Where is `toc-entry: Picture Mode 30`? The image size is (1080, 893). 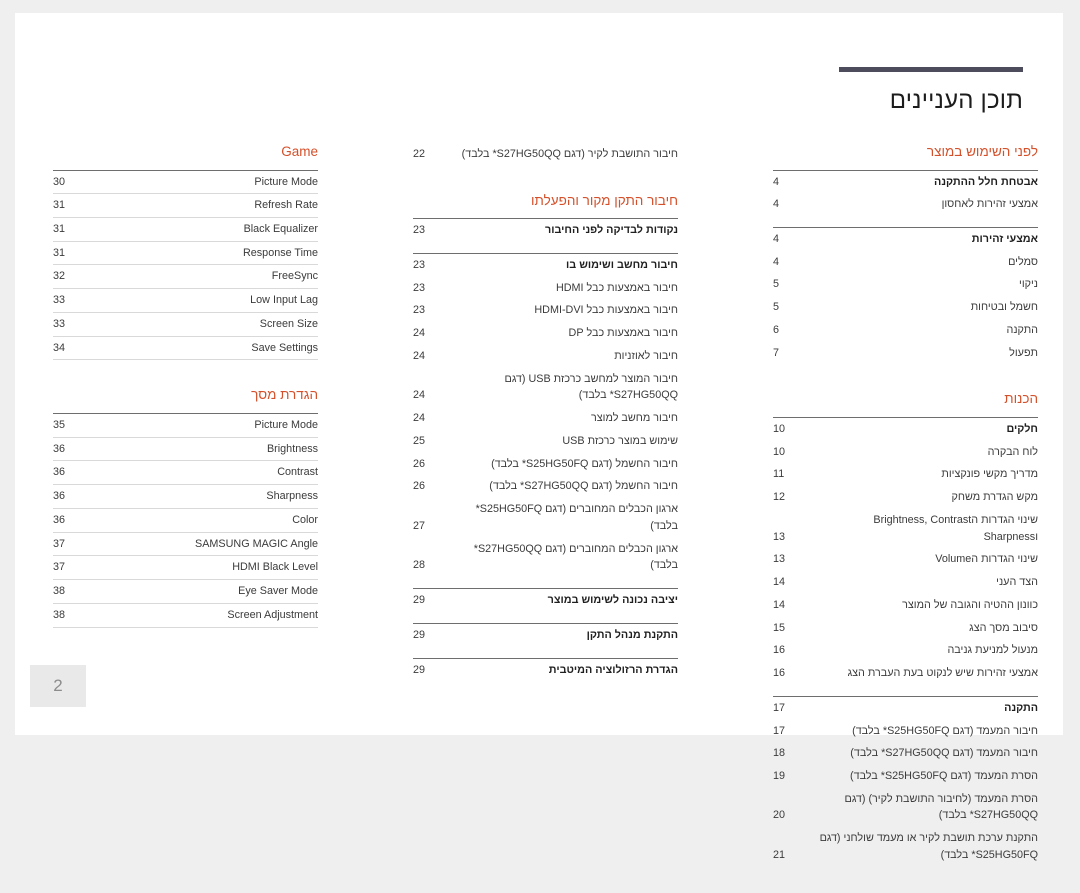 toc-entry: Picture Mode 30 is located at coordinates (185, 183).